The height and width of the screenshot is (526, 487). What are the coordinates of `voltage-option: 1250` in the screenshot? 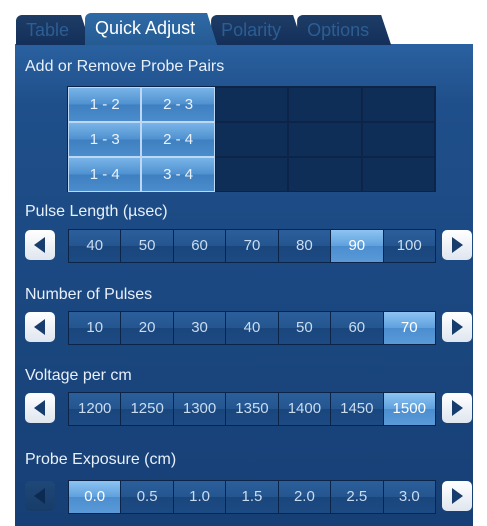 It's located at (147, 409).